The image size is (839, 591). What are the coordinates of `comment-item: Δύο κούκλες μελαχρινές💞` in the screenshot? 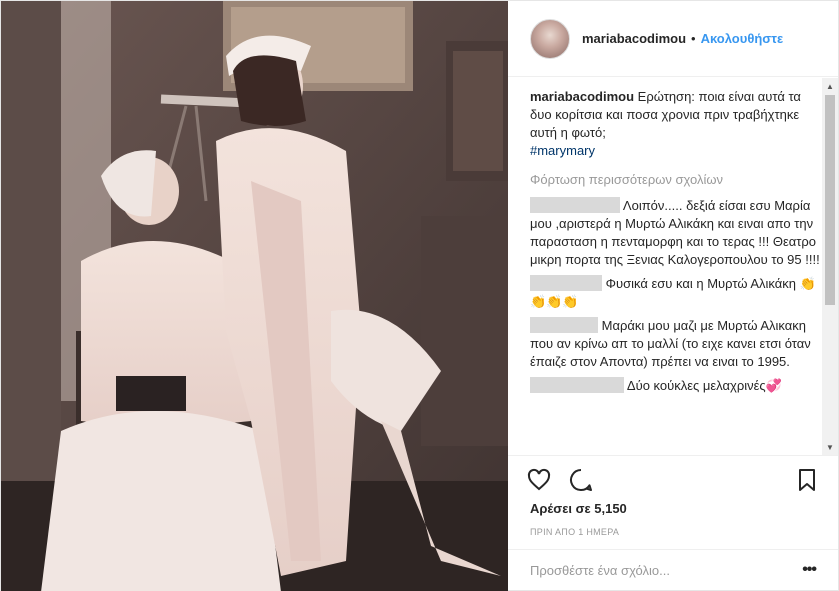 It's located at (676, 386).